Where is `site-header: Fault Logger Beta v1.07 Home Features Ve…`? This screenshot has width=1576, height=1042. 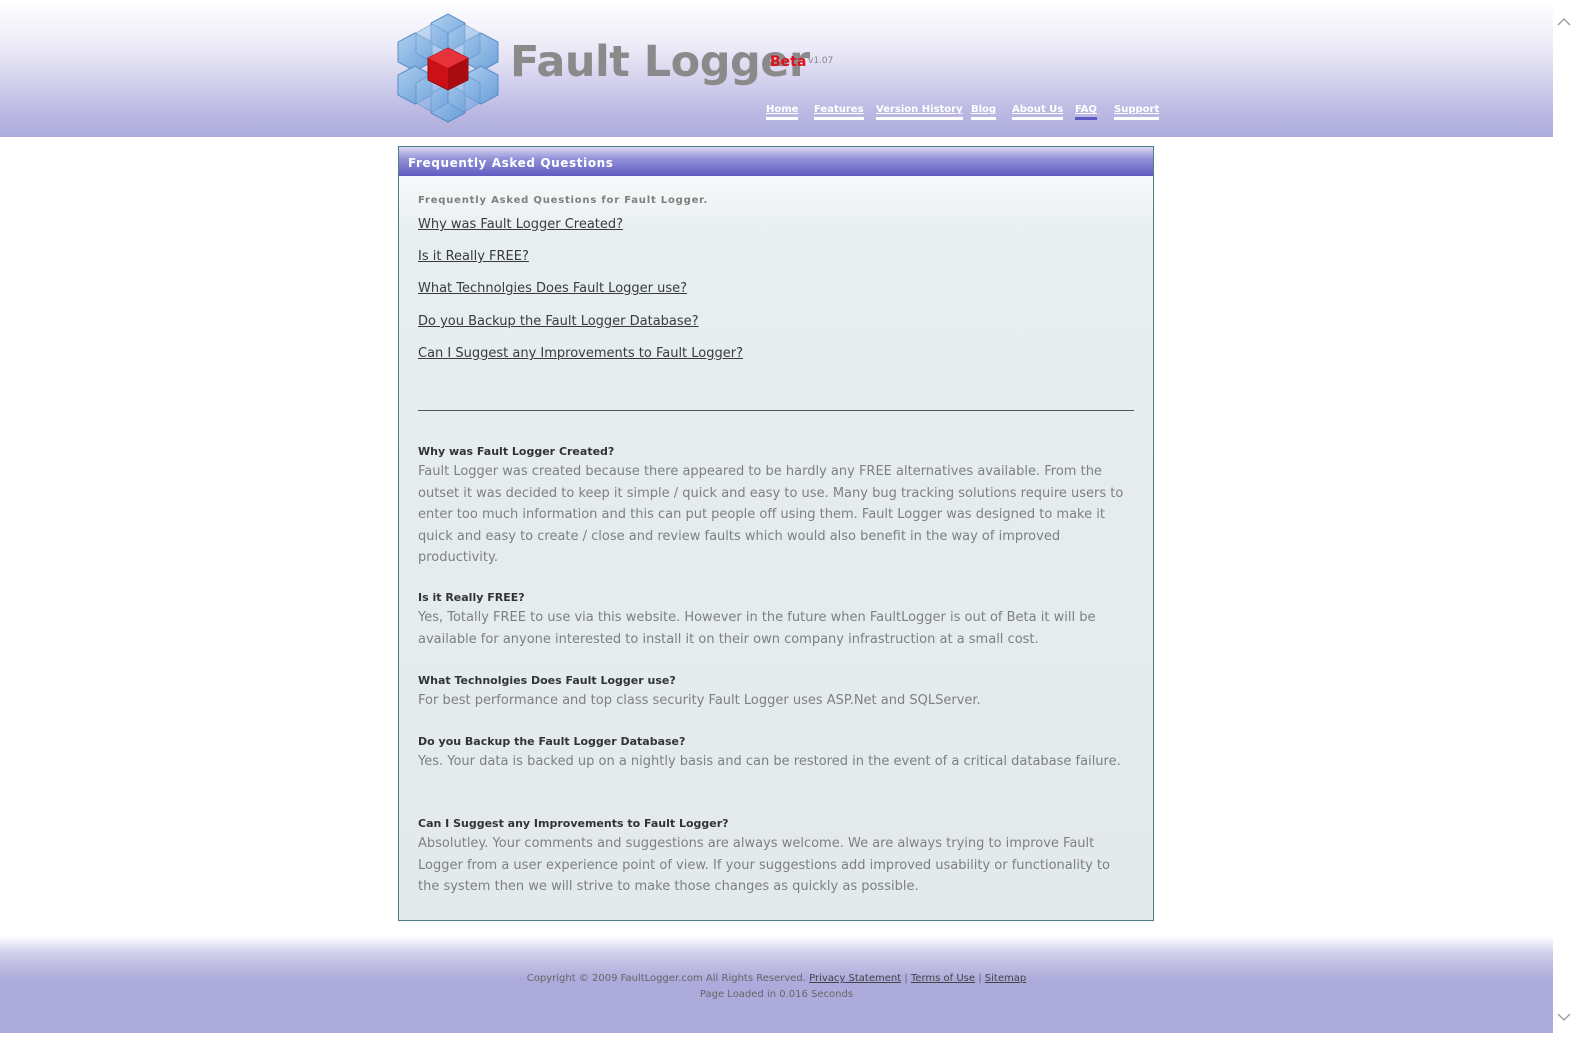 site-header: Fault Logger Beta v1.07 Home Features Ve… is located at coordinates (776, 68).